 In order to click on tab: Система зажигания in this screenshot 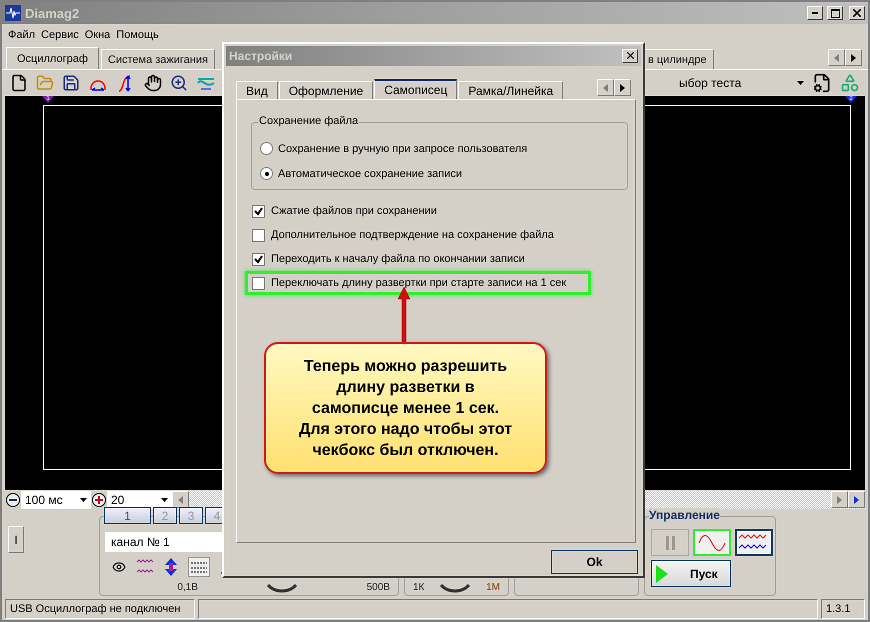, I will do `click(157, 59)`.